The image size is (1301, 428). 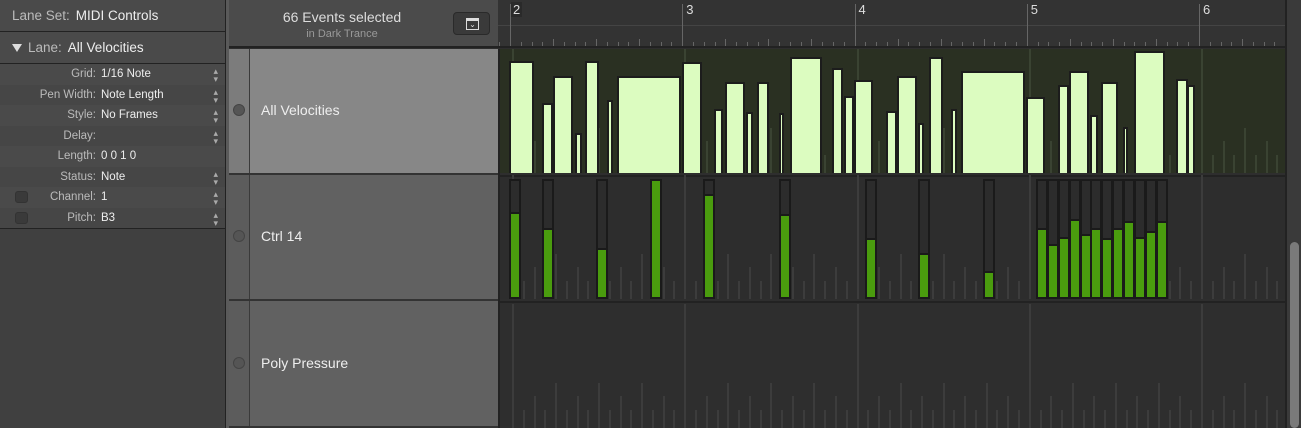 What do you see at coordinates (163, 74) in the screenshot?
I see `param-value: 1/16 Note` at bounding box center [163, 74].